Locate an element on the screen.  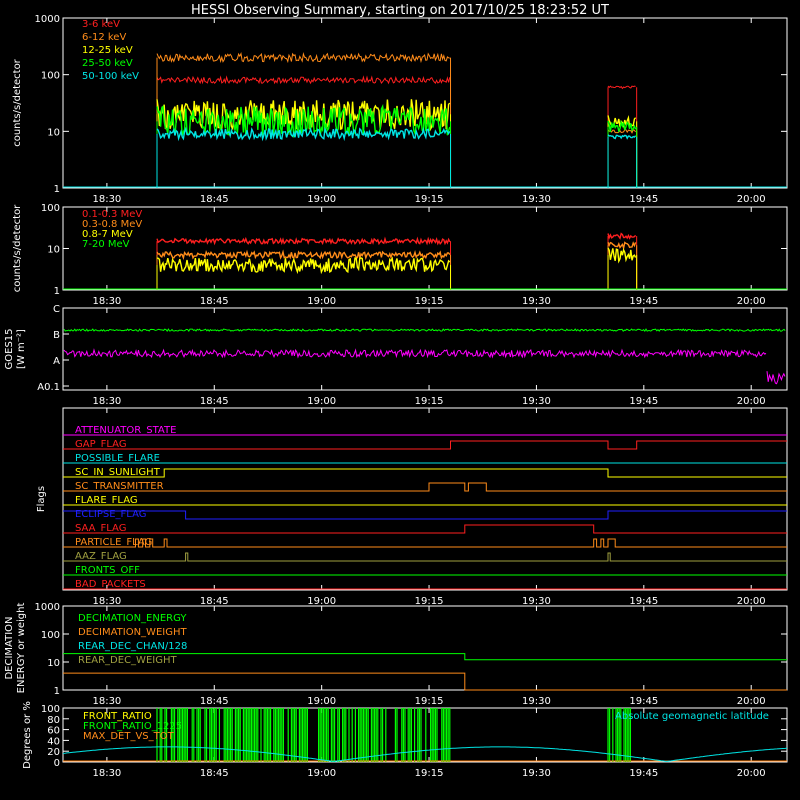
p4-flag-label-9: AAZ_FLAG is located at coordinates (101, 556).